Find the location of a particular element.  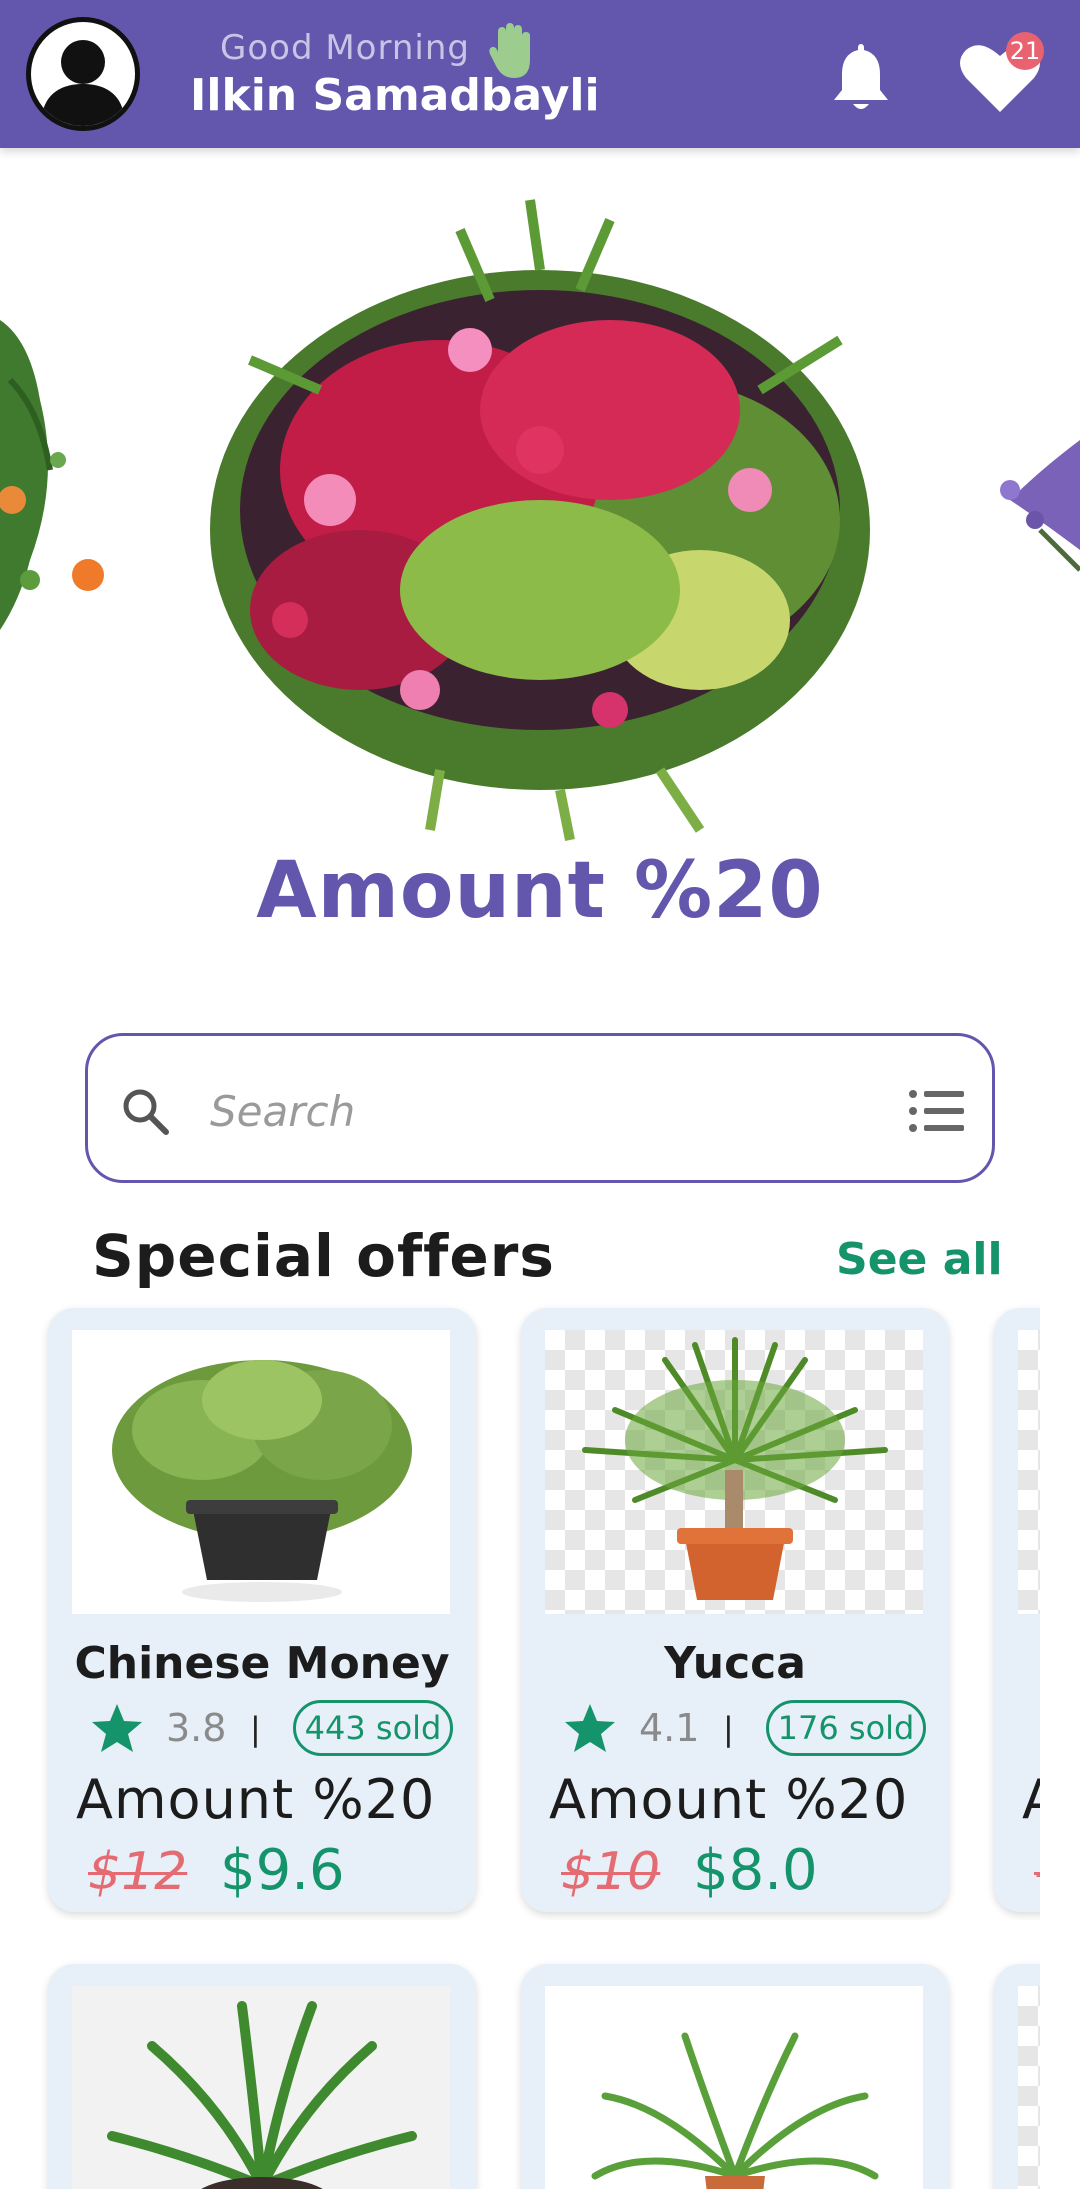

plant-image is located at coordinates (1029, 1472).